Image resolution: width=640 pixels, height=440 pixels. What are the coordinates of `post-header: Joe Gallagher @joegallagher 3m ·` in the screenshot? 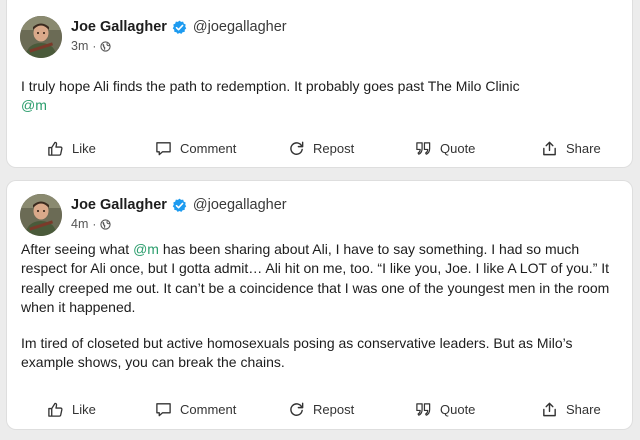 It's located at (153, 37).